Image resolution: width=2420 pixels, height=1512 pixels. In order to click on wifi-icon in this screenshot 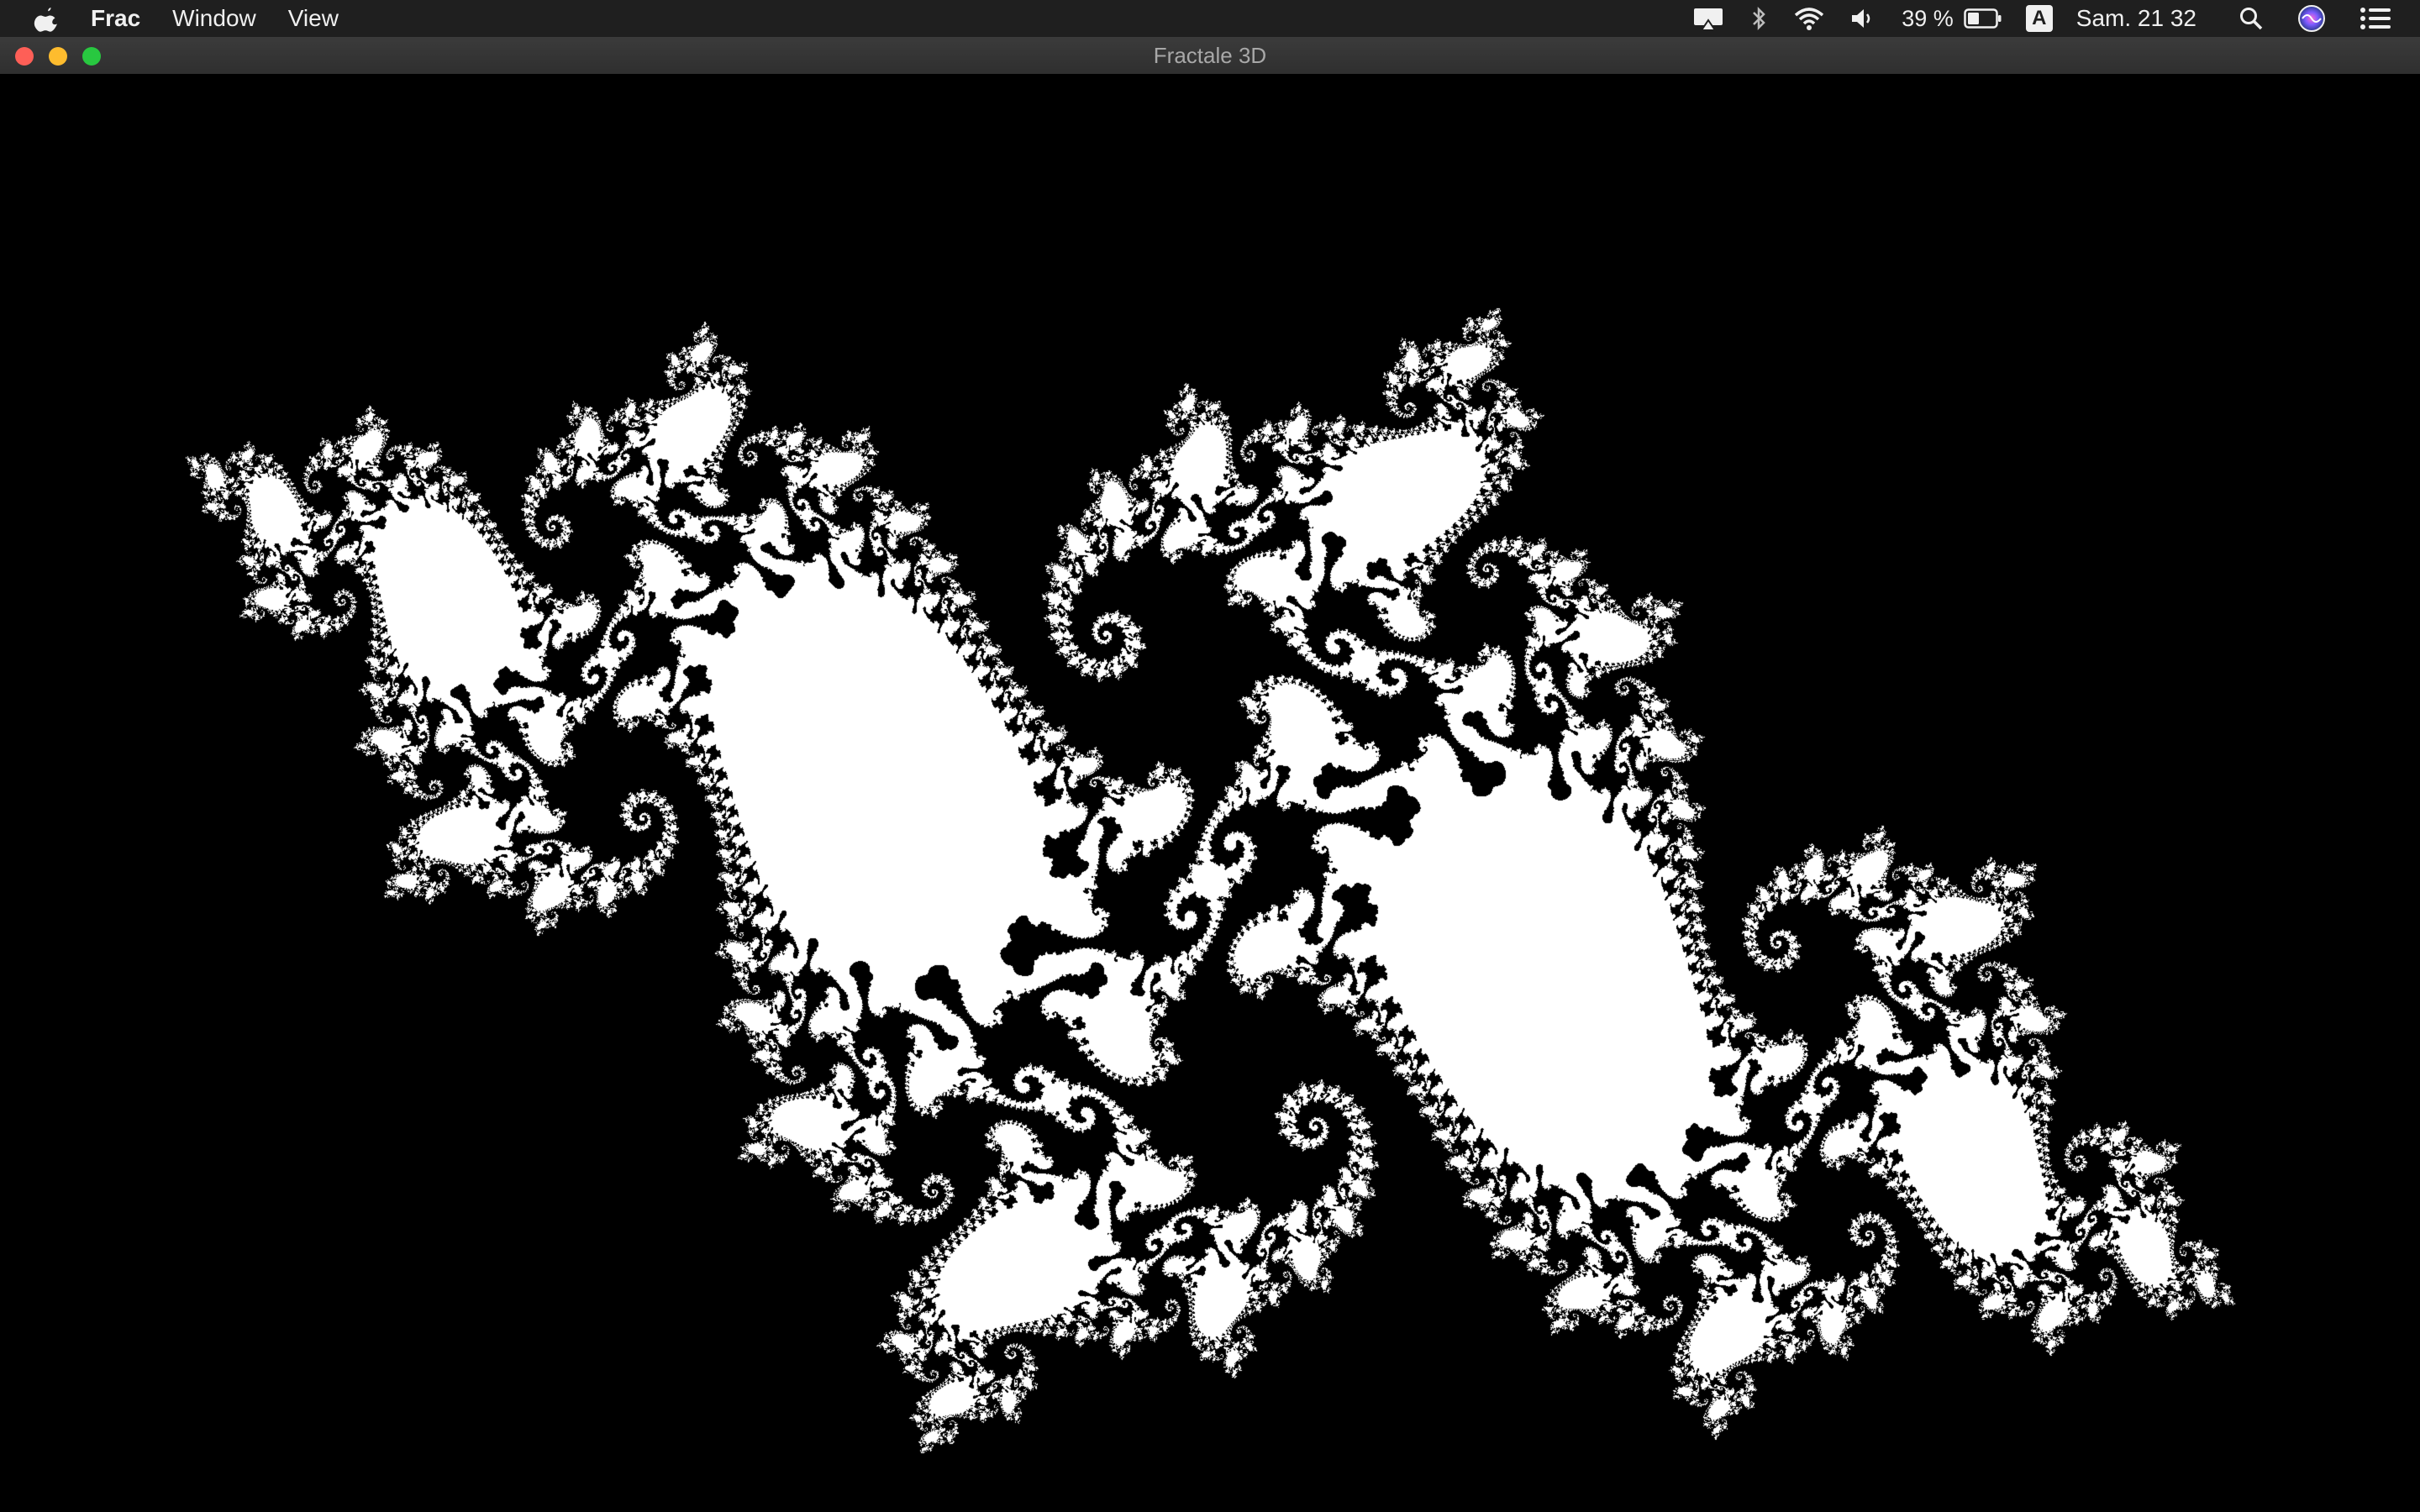, I will do `click(1809, 18)`.